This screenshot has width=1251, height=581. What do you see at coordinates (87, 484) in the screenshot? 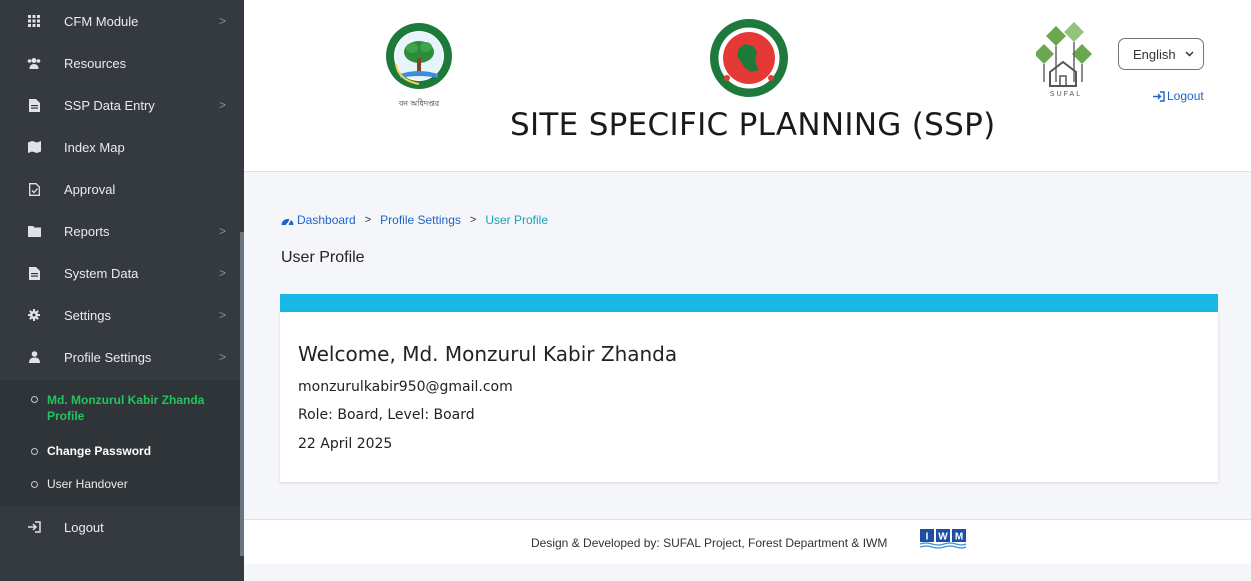
I see `submenu-item-label: User Handover` at bounding box center [87, 484].